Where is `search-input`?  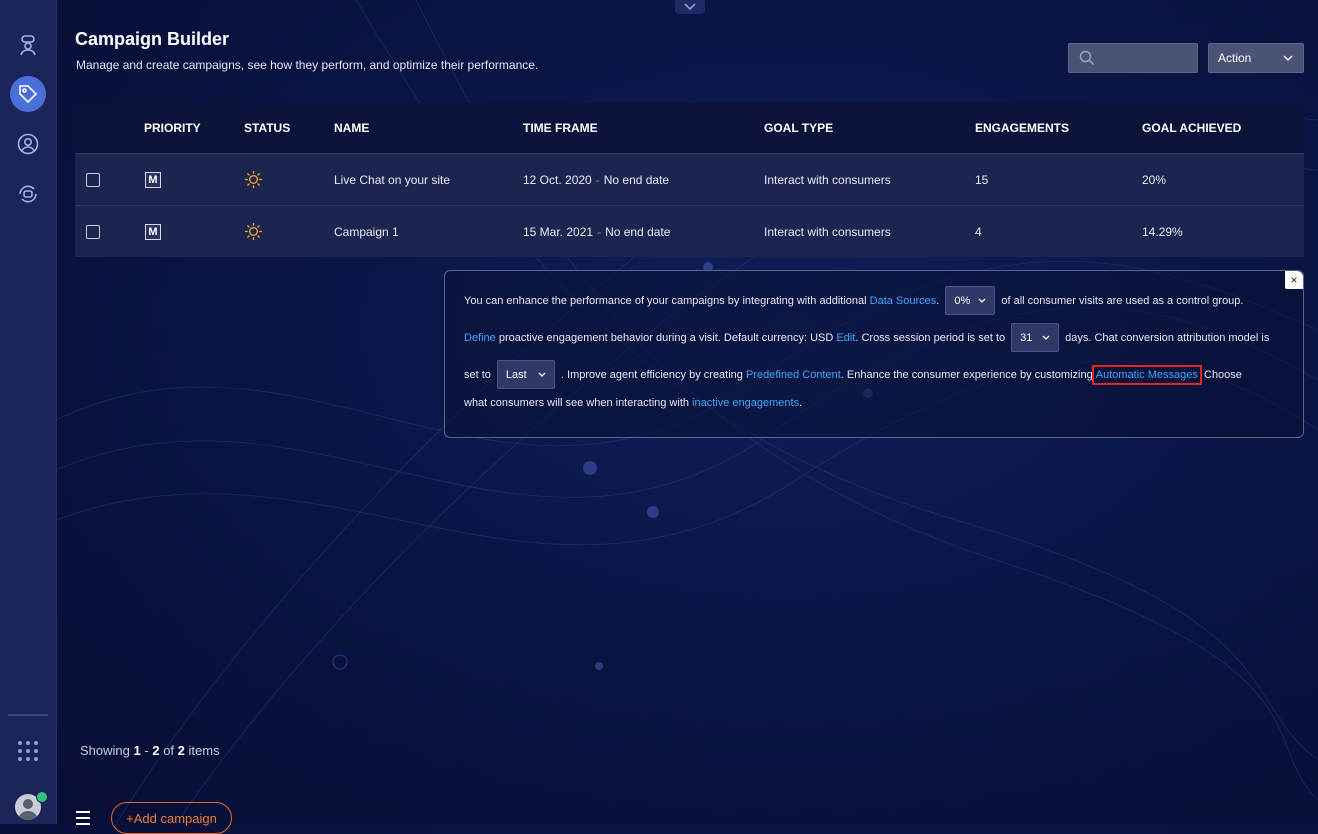 search-input is located at coordinates (1148, 58).